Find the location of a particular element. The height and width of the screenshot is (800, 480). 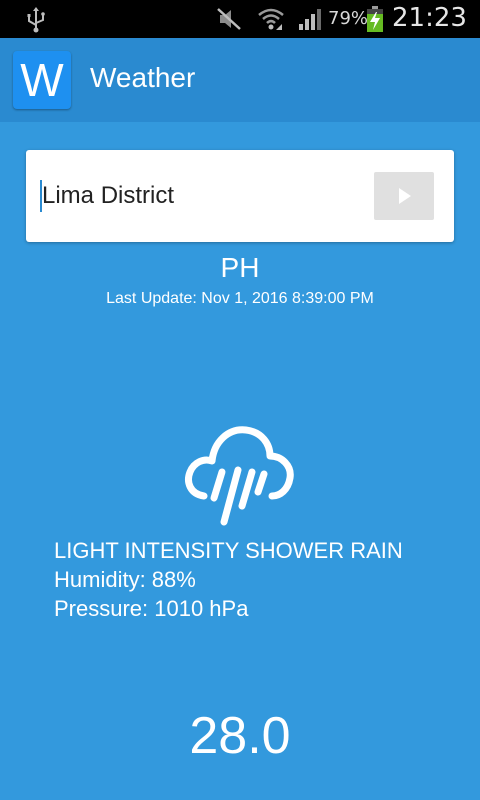

status-bar: 79% 21:23 is located at coordinates (240, 19).